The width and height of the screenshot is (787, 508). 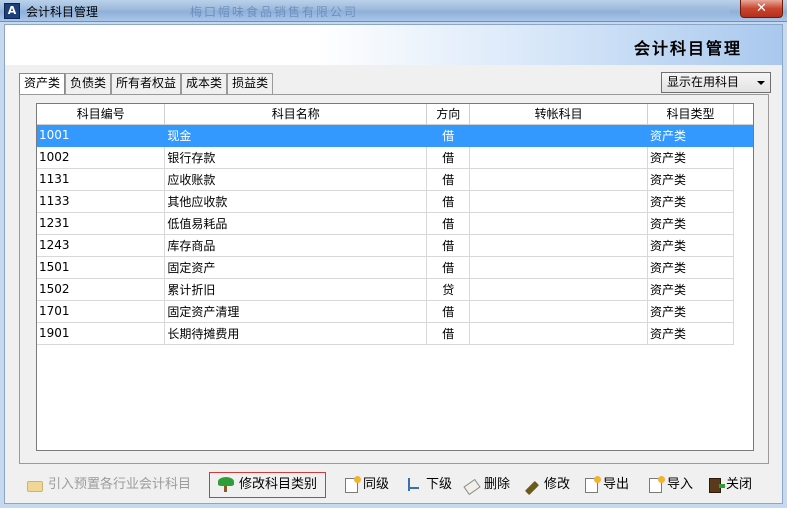 I want to click on edit-button: 修改, so click(x=547, y=485).